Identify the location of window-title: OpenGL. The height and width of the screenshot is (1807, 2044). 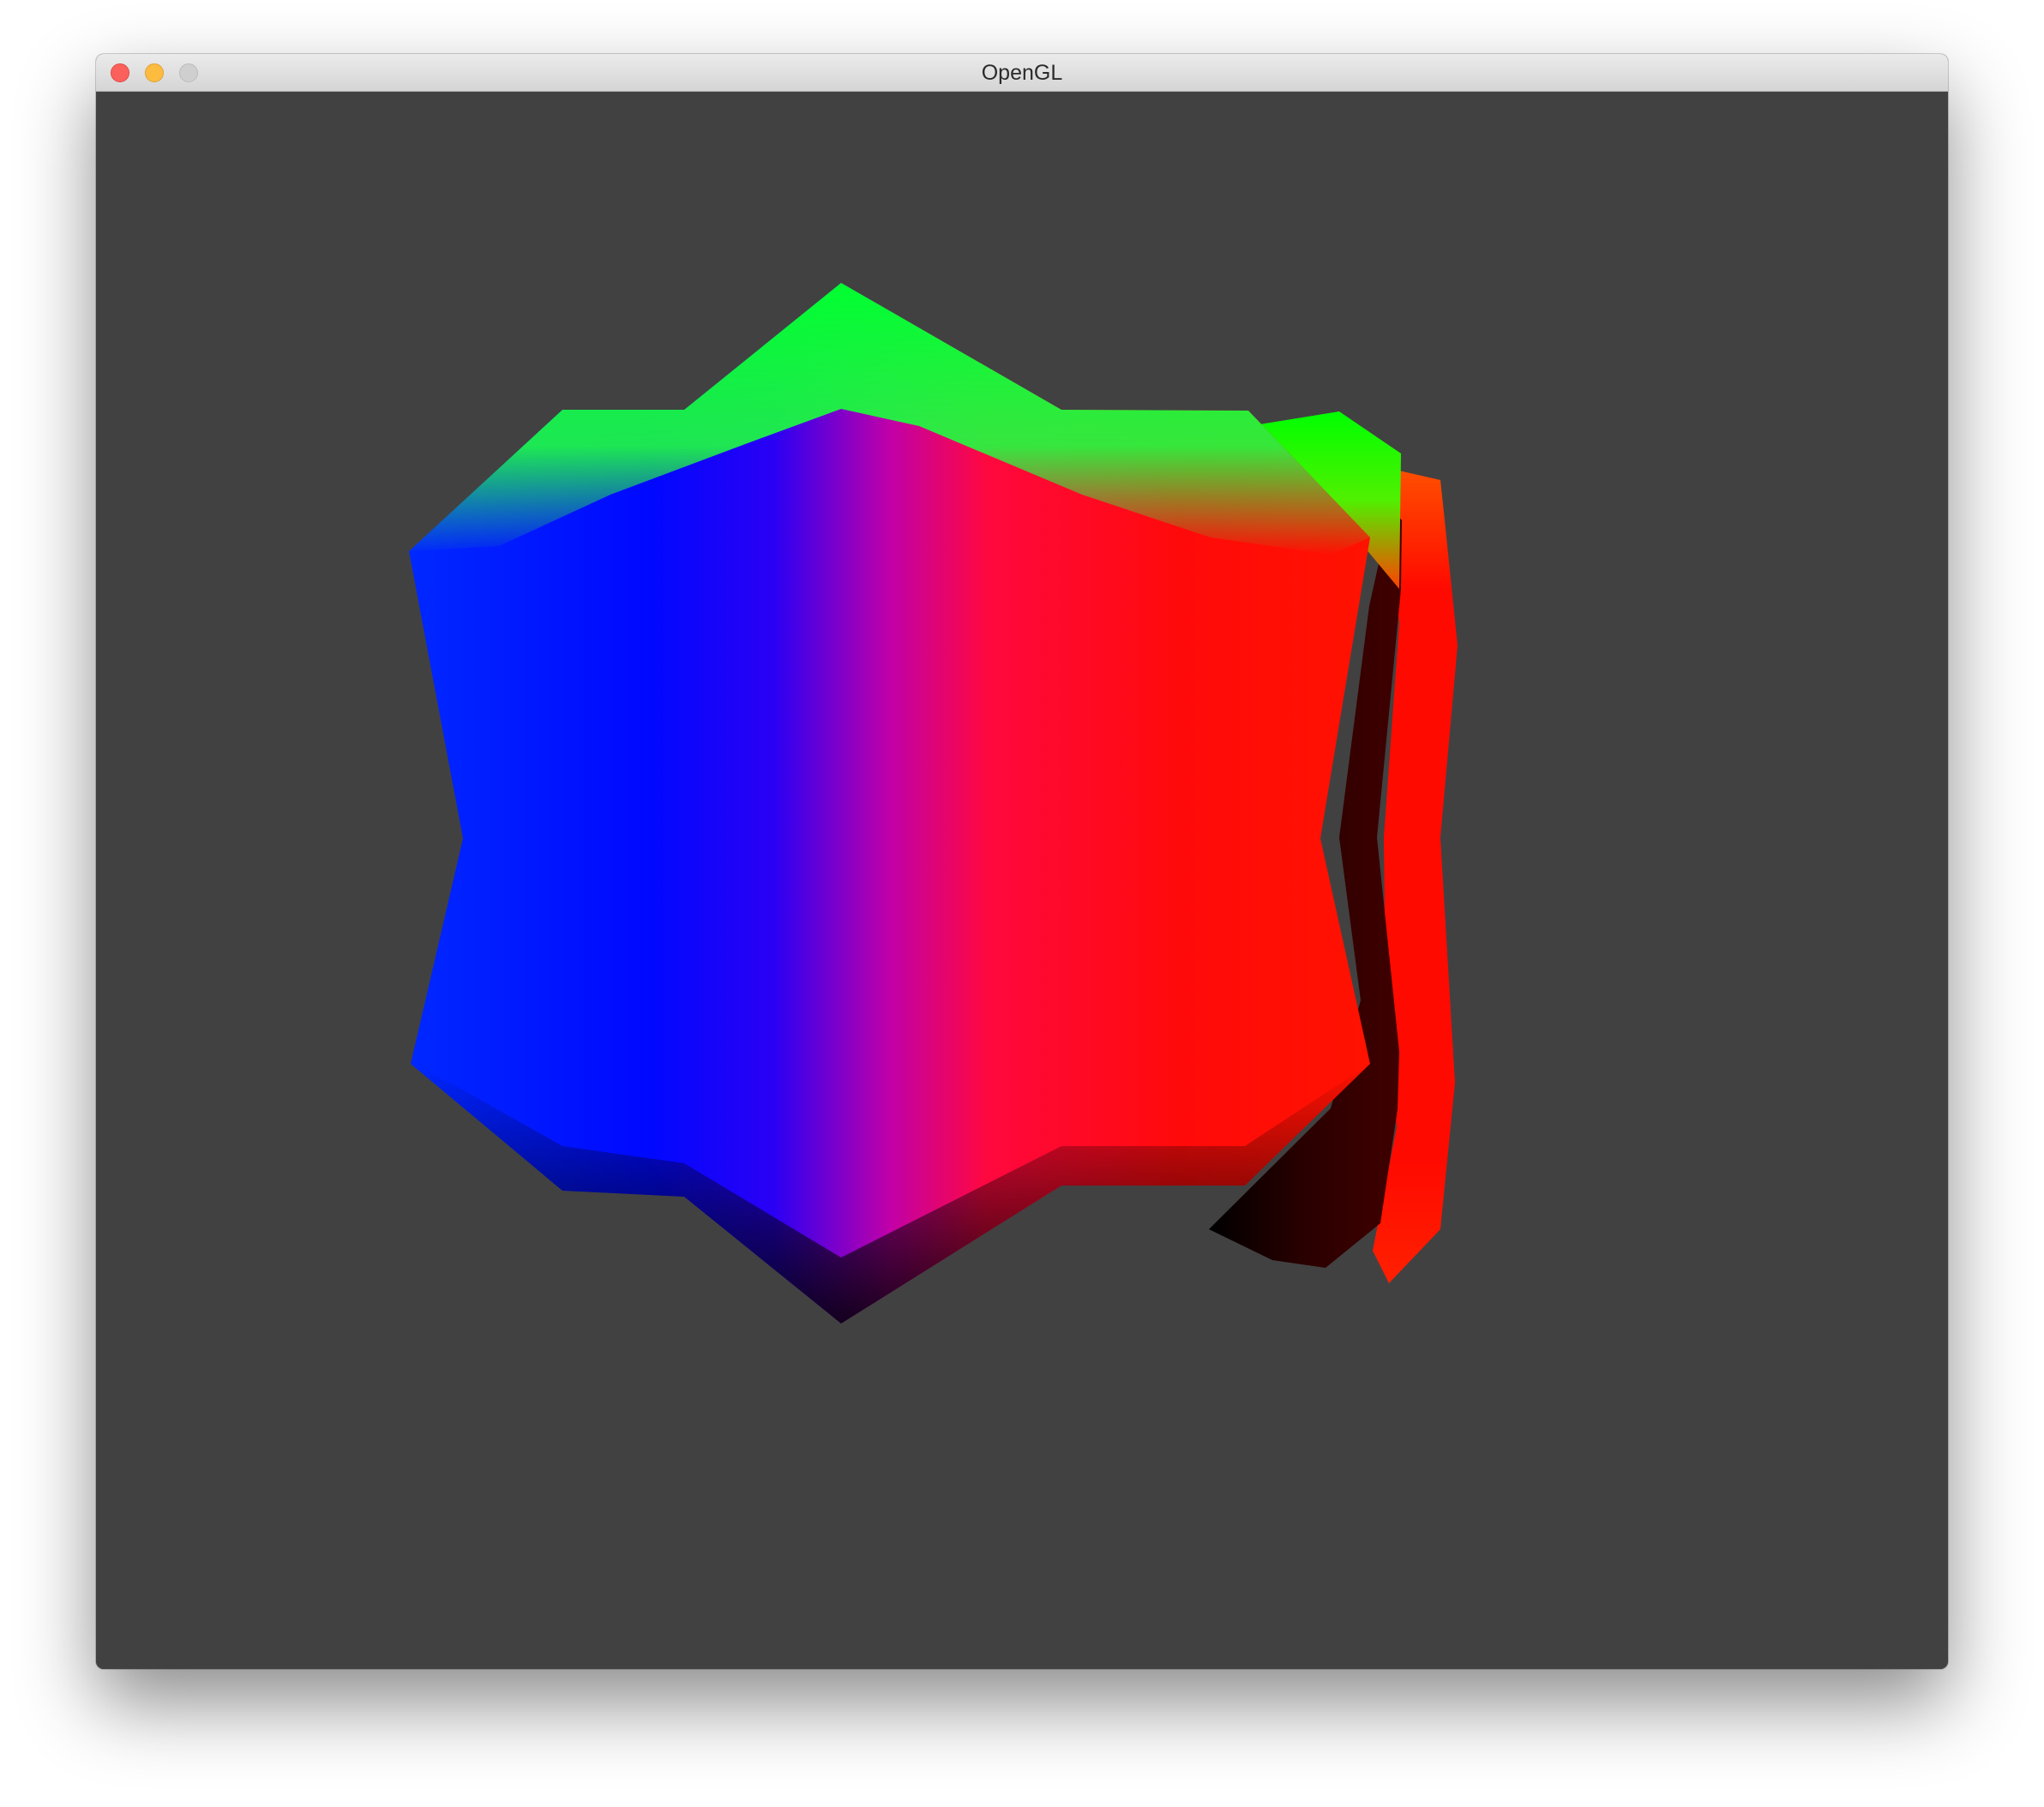
(1022, 73).